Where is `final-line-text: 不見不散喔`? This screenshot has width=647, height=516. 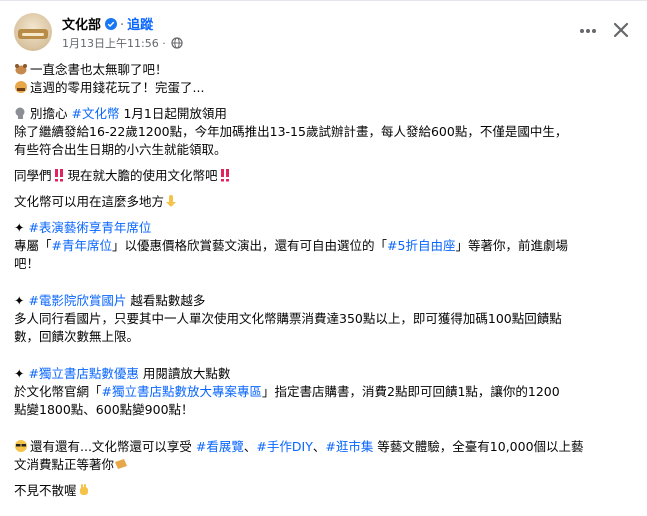 final-line-text: 不見不散喔 is located at coordinates (45, 490).